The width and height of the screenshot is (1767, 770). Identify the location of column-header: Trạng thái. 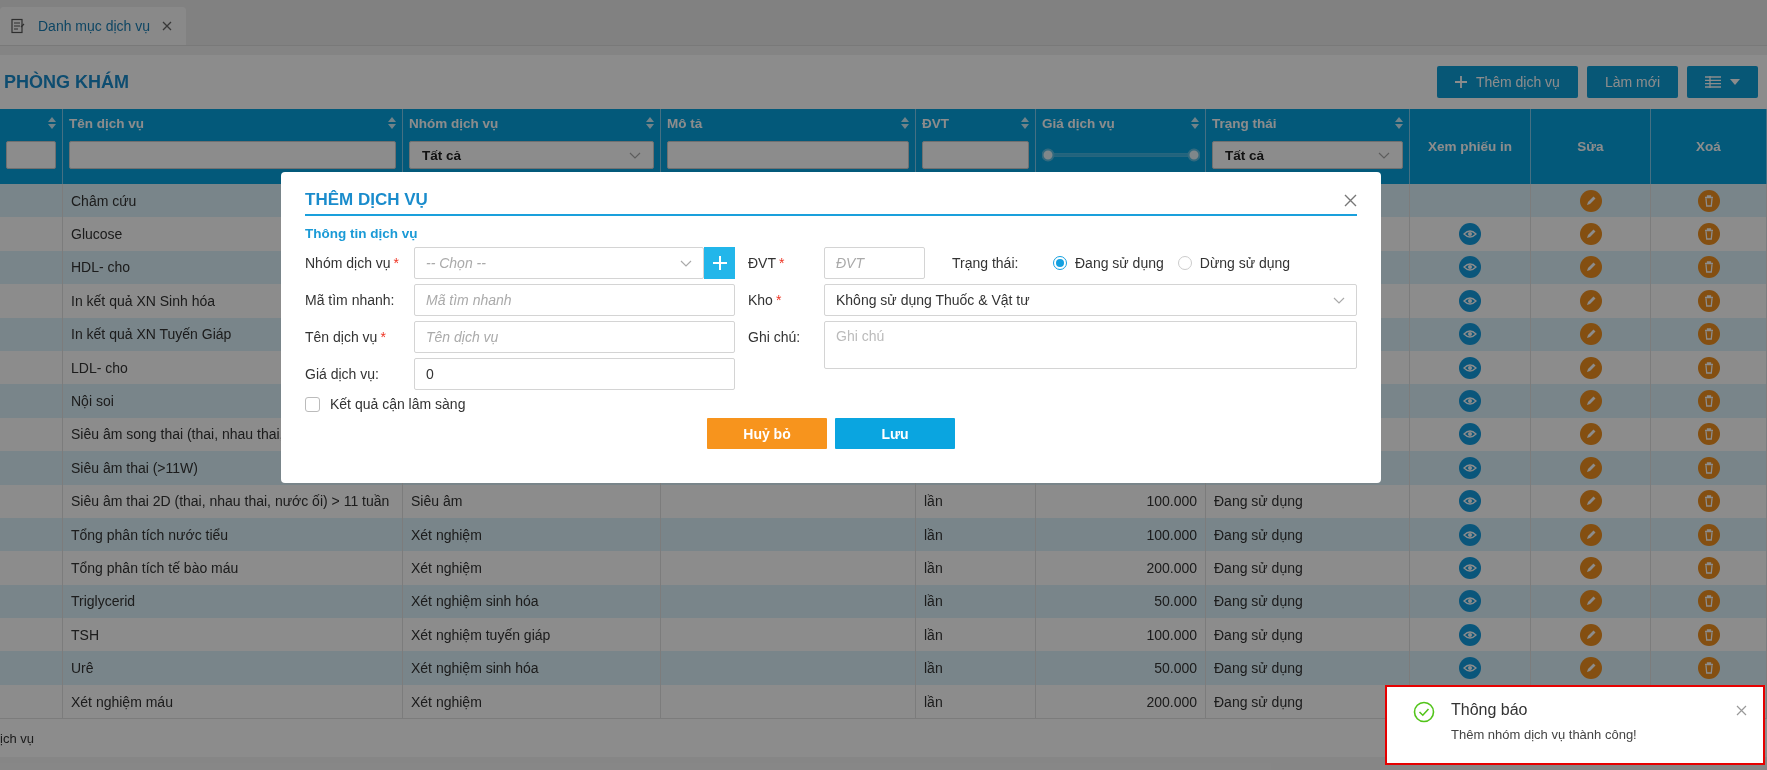
(1244, 123).